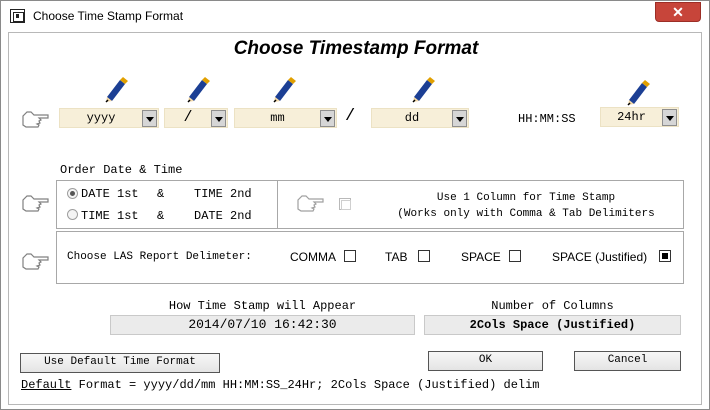 Image resolution: width=710 pixels, height=410 pixels. I want to click on one-column-label: Use 1 Column for Time Stamp, so click(526, 198).